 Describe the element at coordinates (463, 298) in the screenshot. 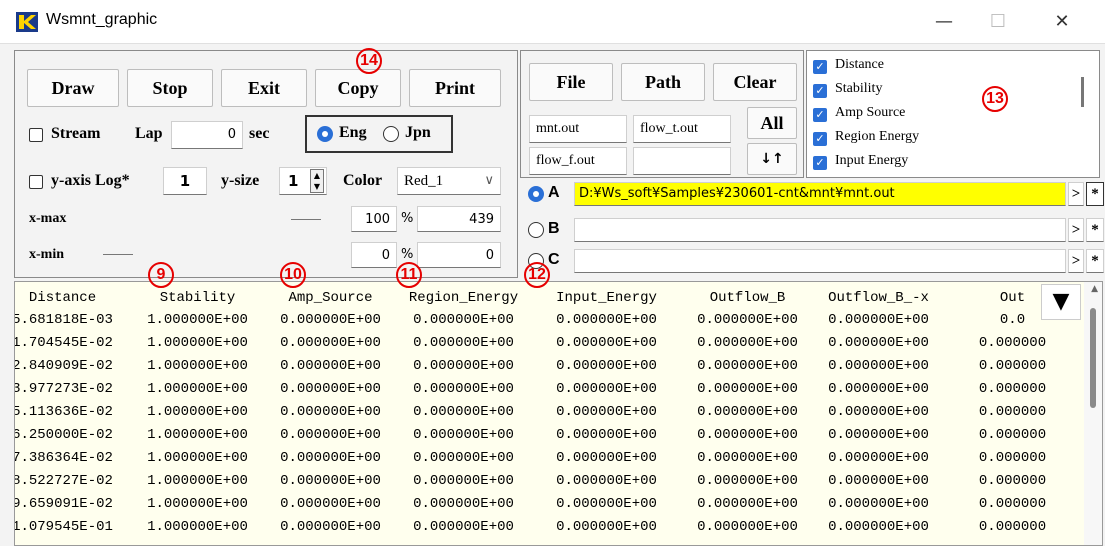

I see `column-header: Region_Energy` at that location.